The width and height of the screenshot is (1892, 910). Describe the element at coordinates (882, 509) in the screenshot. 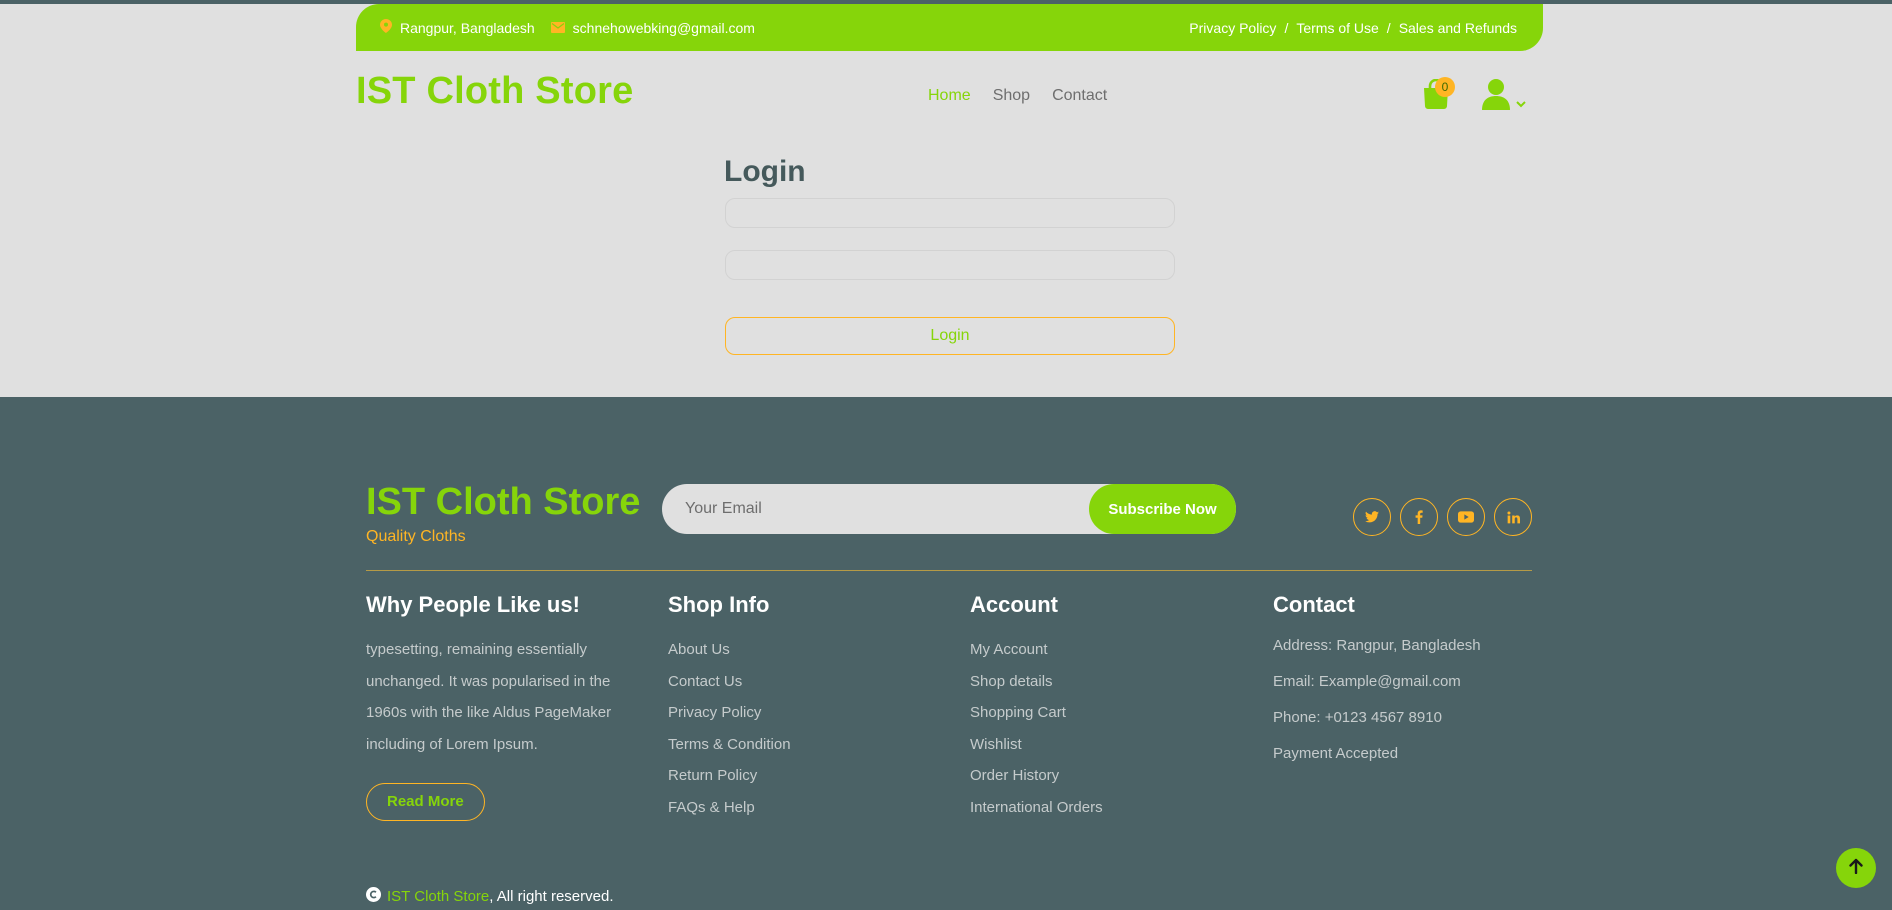

I see `subscribe-email-input` at that location.